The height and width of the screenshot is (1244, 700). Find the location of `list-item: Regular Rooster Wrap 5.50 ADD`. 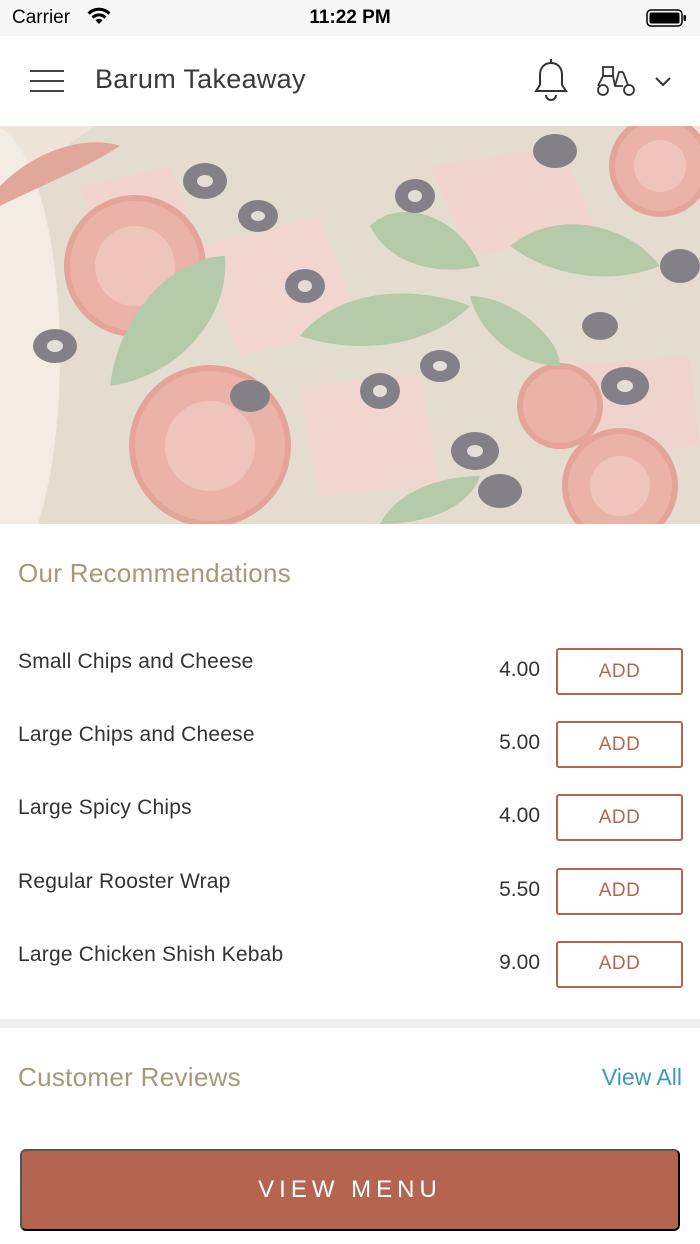

list-item: Regular Rooster Wrap 5.50 ADD is located at coordinates (350, 886).